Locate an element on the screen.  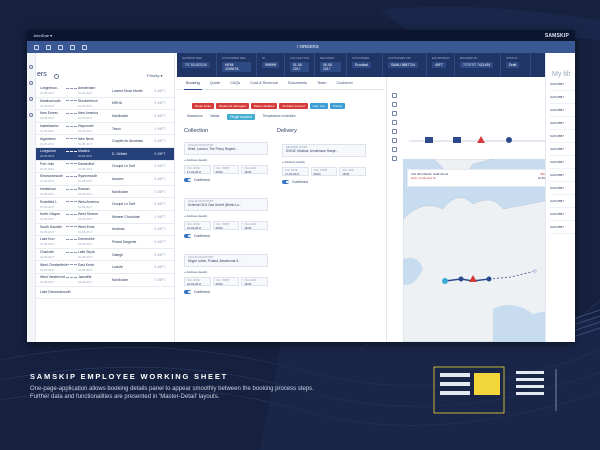
user-icon is located at coordinates (31, 115).